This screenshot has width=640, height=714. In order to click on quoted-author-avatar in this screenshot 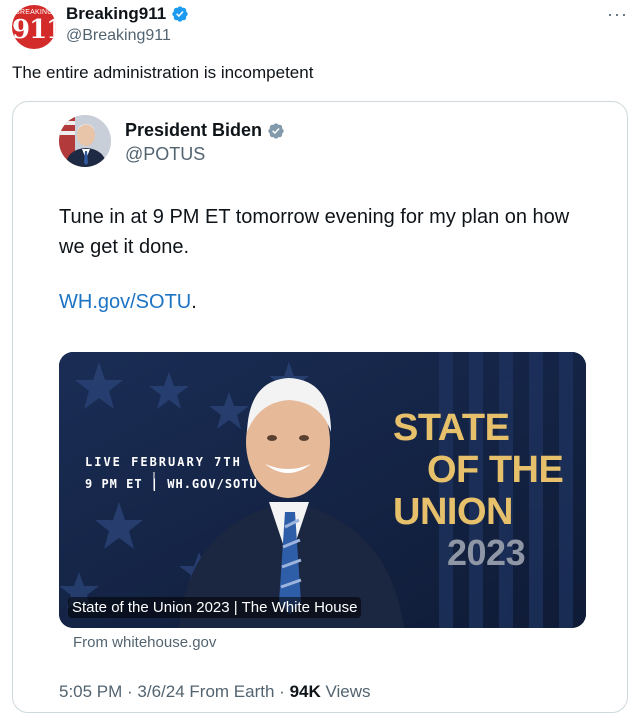, I will do `click(85, 141)`.